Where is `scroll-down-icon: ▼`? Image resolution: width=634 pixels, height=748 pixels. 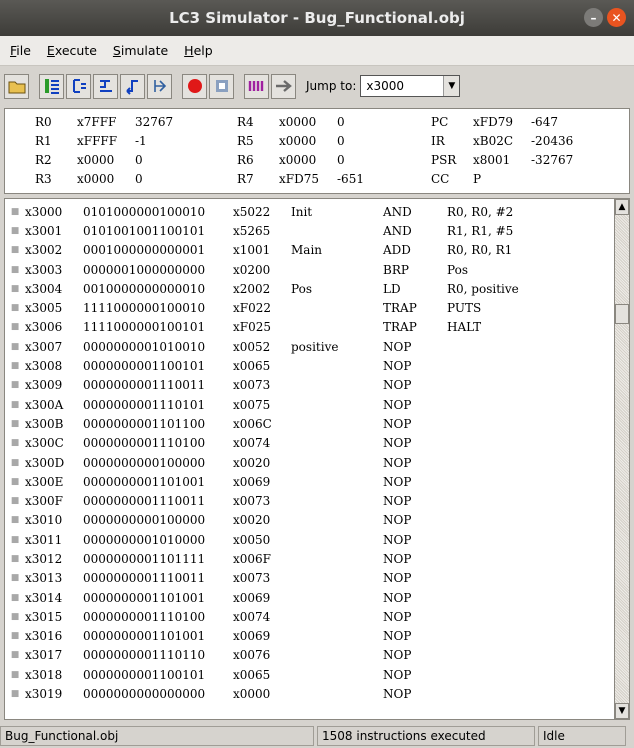
scroll-down-icon: ▼ is located at coordinates (622, 711).